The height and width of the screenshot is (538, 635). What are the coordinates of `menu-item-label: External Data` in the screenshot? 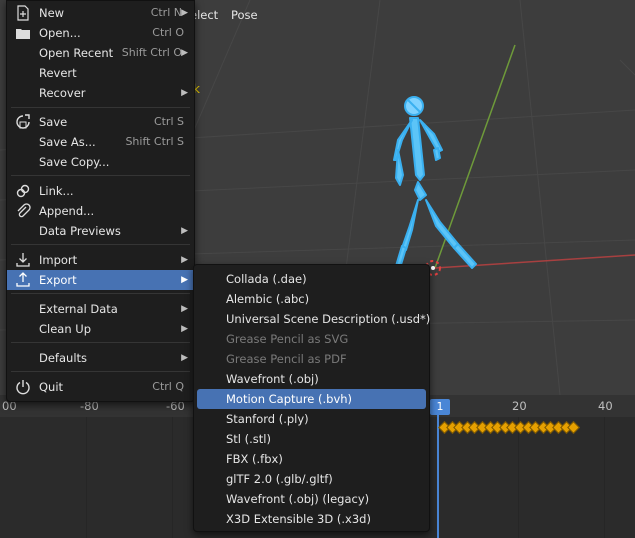 It's located at (78, 309).